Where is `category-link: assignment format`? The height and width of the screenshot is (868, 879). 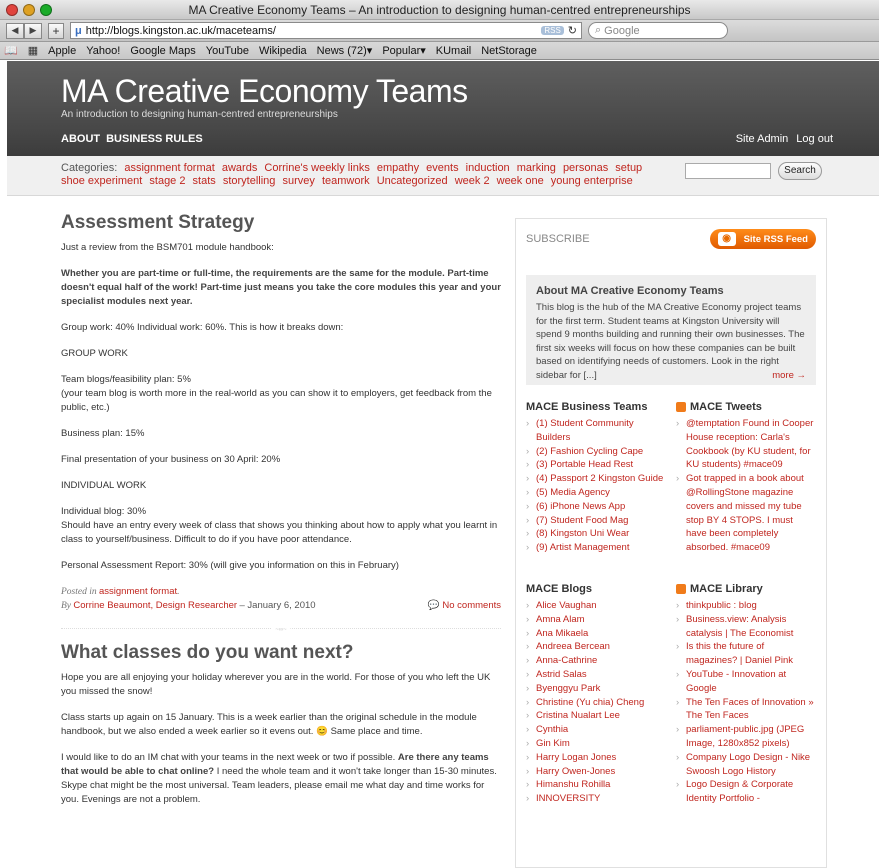
category-link: assignment format is located at coordinates (169, 168).